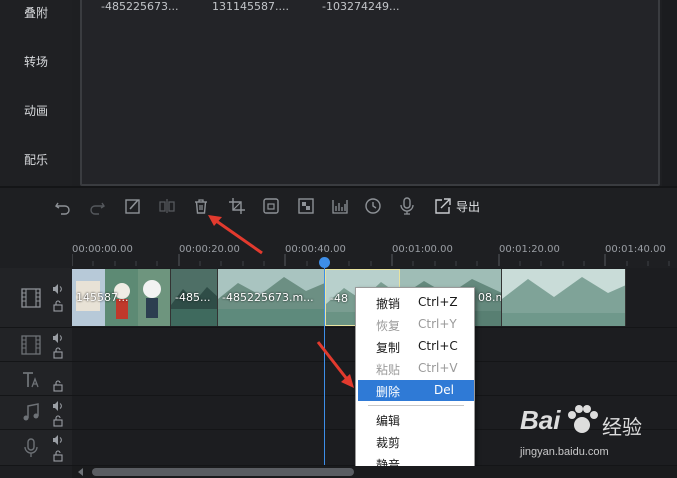 The height and width of the screenshot is (478, 677). Describe the element at coordinates (81, 472) in the screenshot. I see `scroll-left-icon` at that location.